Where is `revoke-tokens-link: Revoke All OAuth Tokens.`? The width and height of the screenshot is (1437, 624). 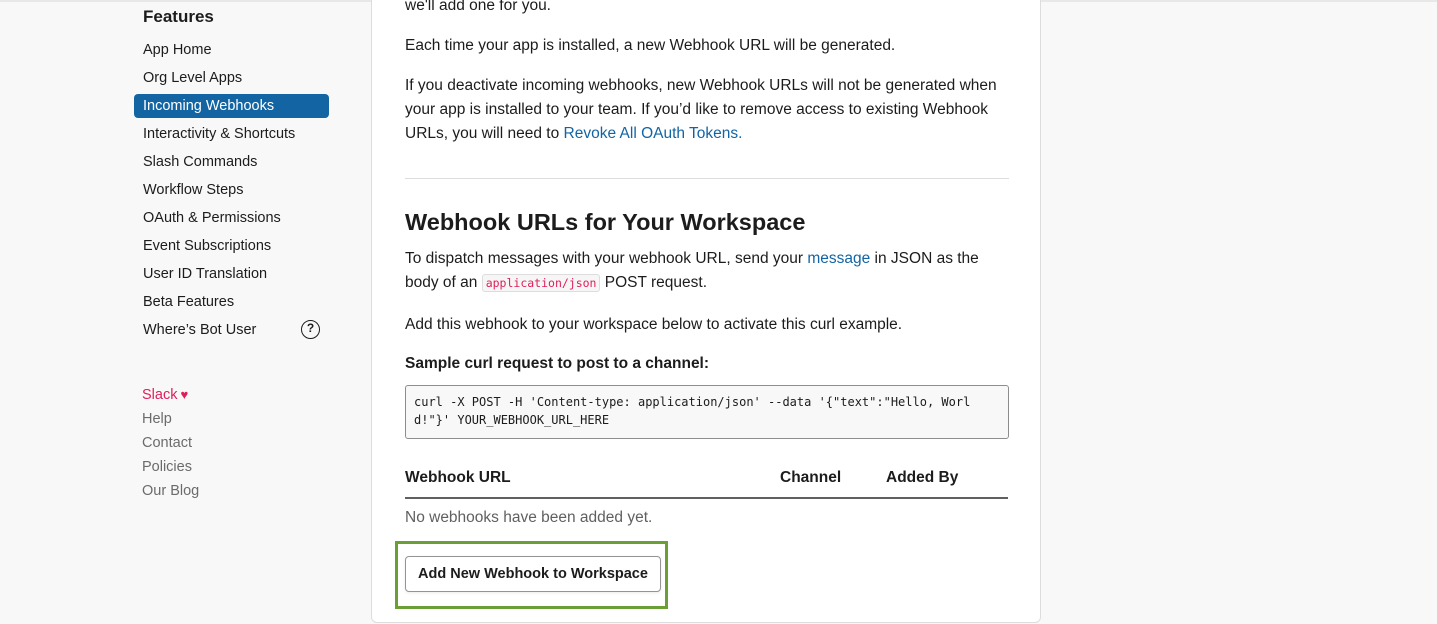
revoke-tokens-link: Revoke All OAuth Tokens. is located at coordinates (653, 133).